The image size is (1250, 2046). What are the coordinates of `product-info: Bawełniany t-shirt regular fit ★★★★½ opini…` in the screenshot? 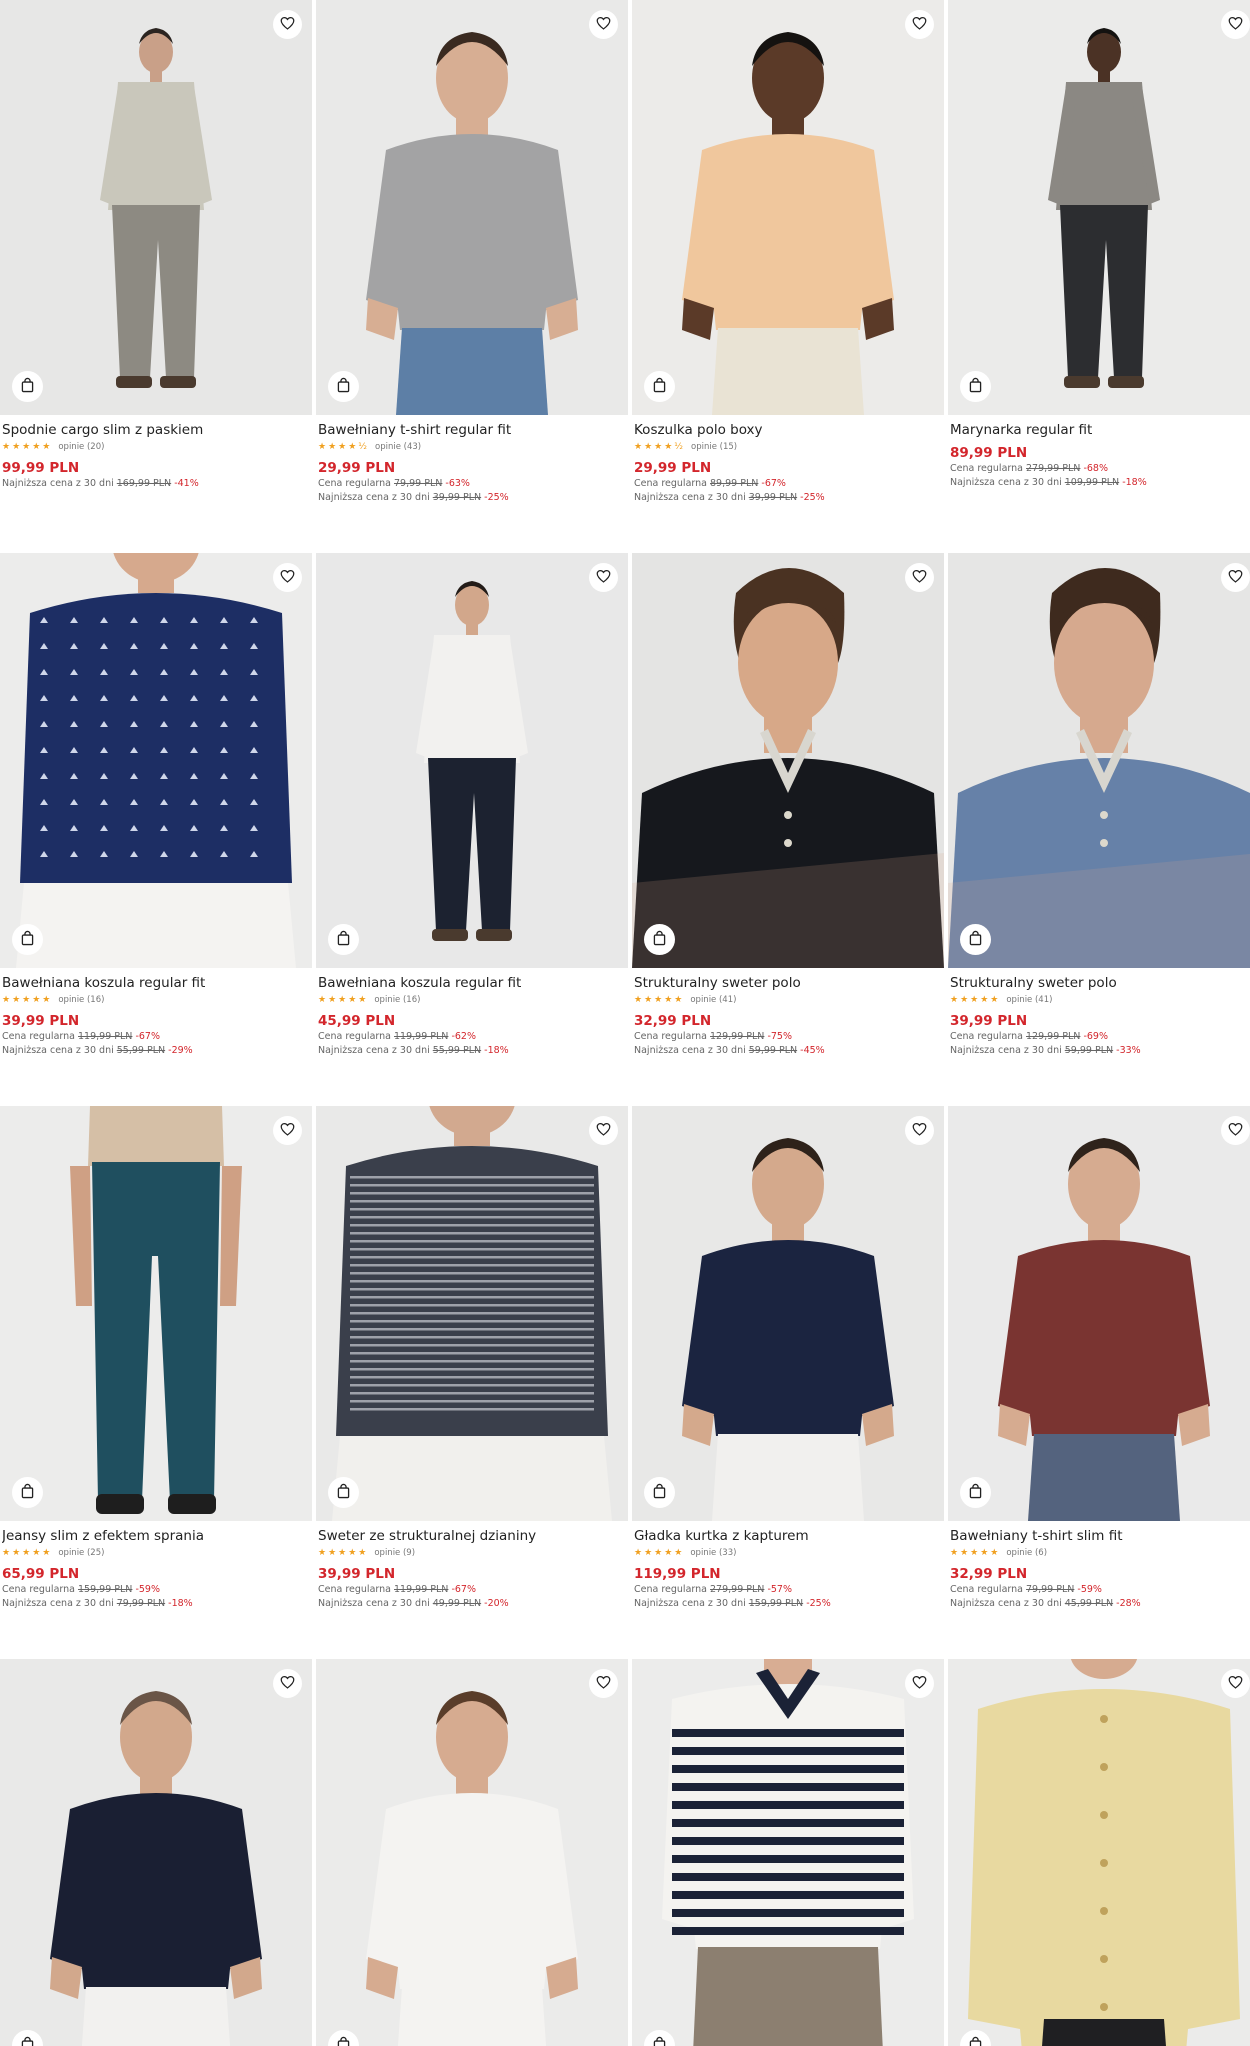 It's located at (472, 460).